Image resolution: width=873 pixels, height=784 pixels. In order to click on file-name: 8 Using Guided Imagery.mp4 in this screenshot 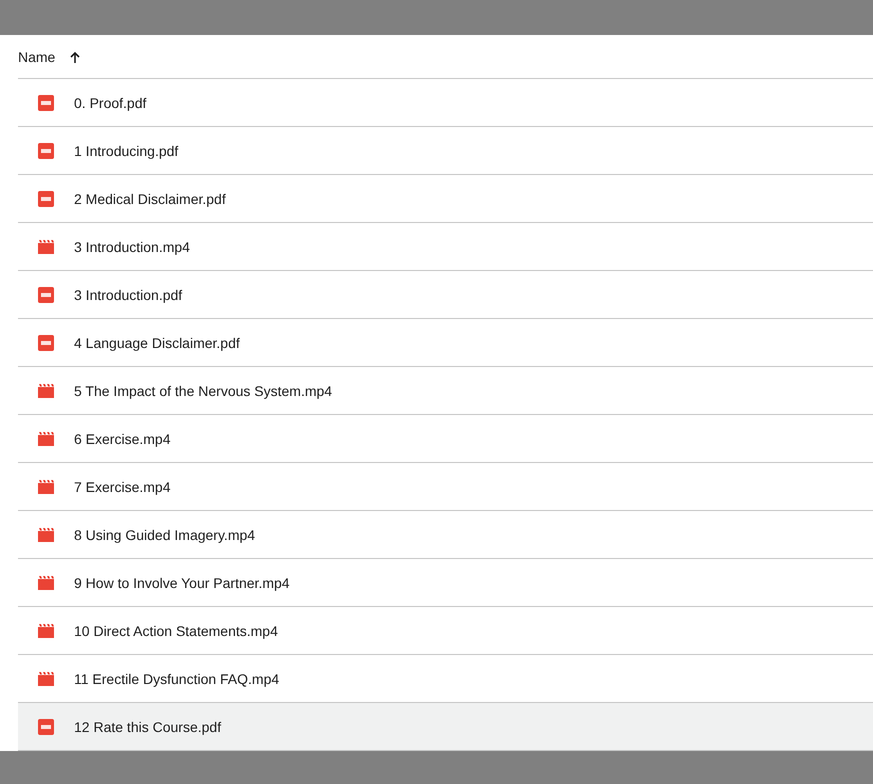, I will do `click(165, 534)`.